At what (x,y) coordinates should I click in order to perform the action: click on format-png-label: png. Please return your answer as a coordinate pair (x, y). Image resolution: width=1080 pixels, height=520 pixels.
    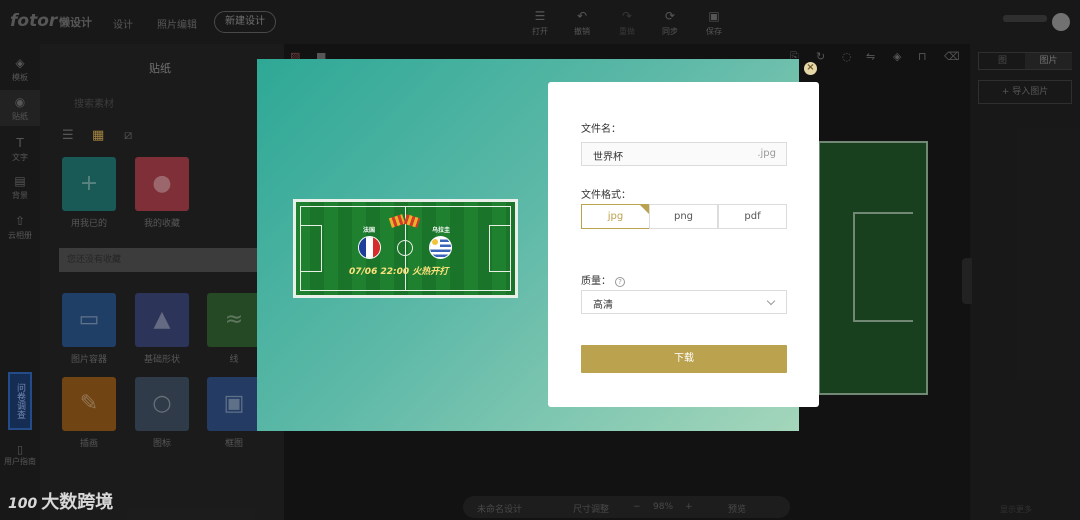
    Looking at the image, I should click on (683, 216).